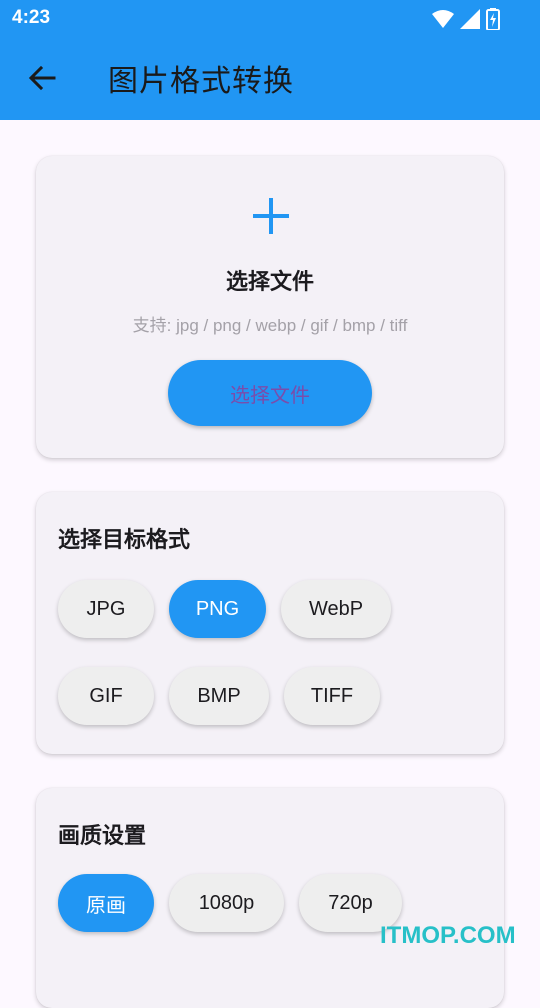 The image size is (540, 1008). Describe the element at coordinates (106, 609) in the screenshot. I see `format-chip-jpg: JPG` at that location.